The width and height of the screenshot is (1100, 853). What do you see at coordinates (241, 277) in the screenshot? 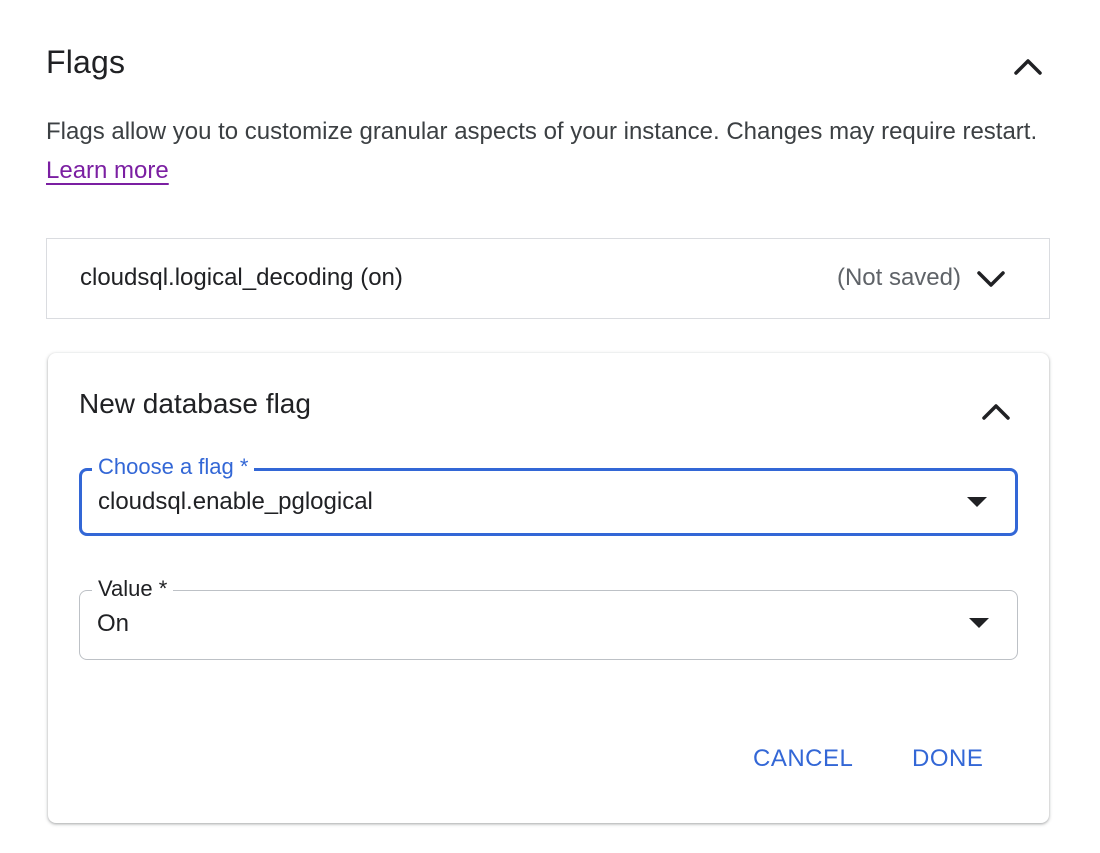
I see `saved-flag-name: cloudsql.logical_decoding (on)` at bounding box center [241, 277].